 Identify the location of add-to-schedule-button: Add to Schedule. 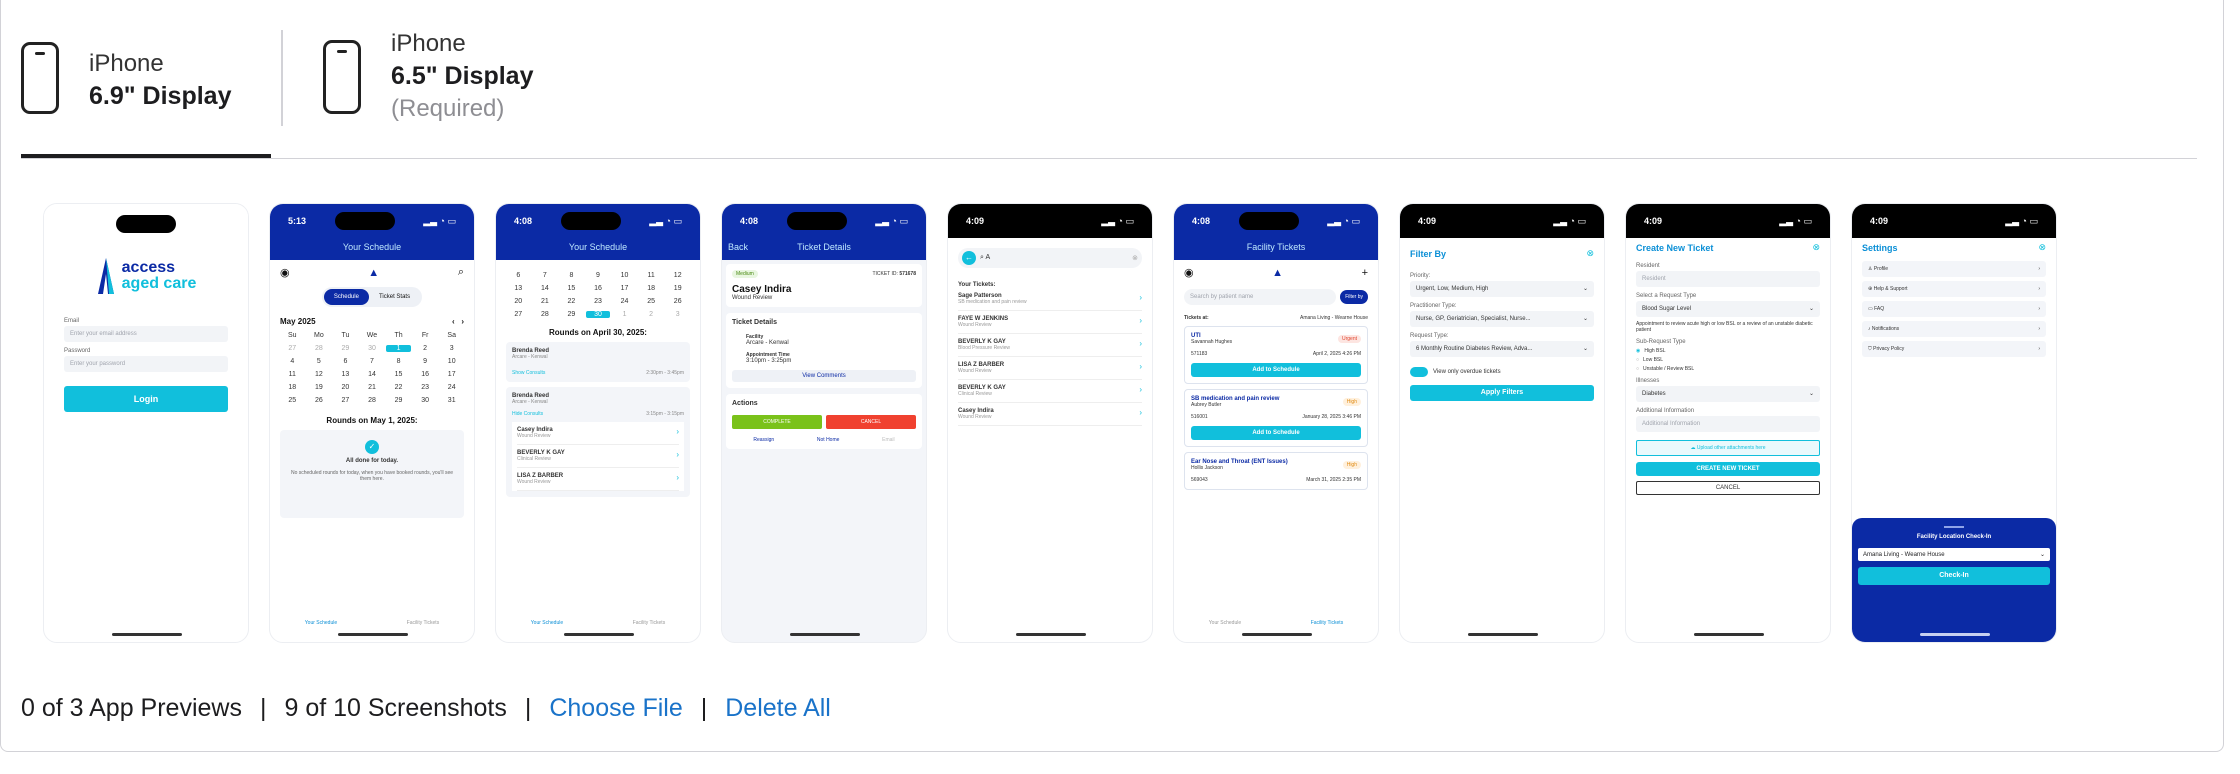
(1276, 433).